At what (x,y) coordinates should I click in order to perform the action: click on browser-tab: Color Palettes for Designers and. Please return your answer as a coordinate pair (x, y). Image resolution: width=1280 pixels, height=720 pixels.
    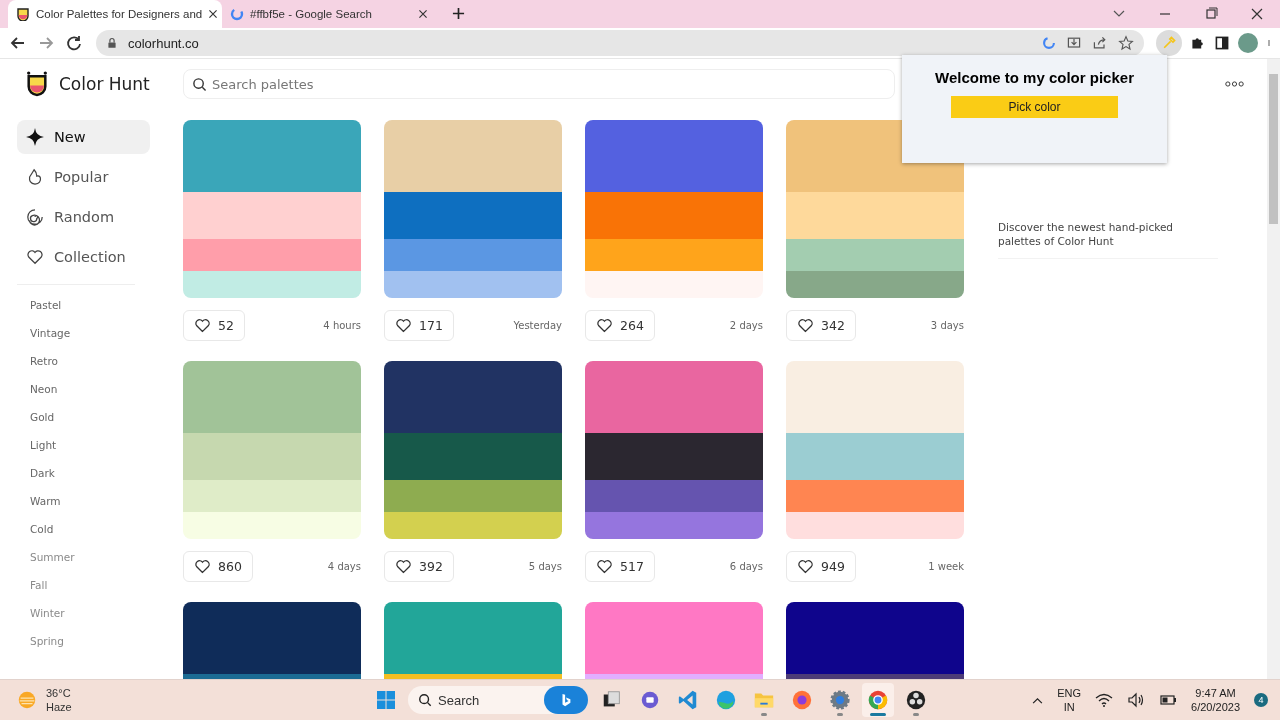
    Looking at the image, I should click on (115, 14).